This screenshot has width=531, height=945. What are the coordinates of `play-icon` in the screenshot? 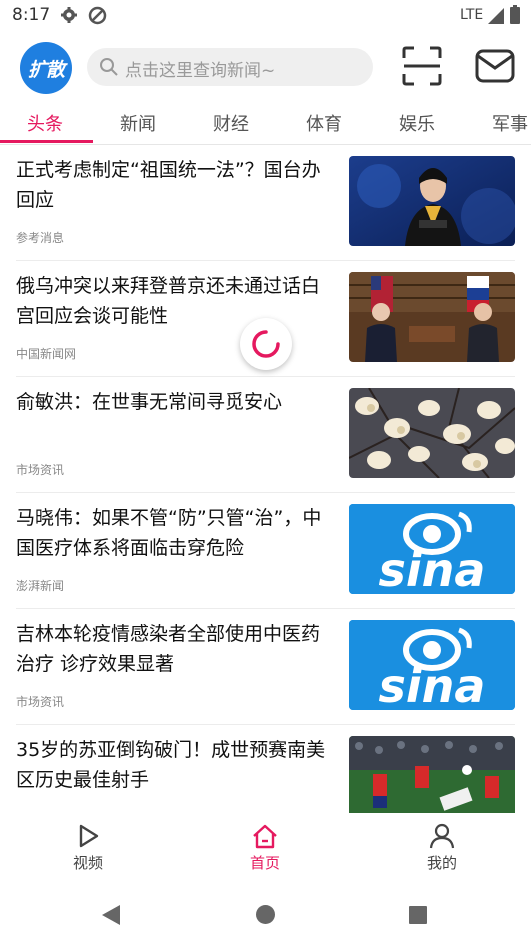 It's located at (89, 836).